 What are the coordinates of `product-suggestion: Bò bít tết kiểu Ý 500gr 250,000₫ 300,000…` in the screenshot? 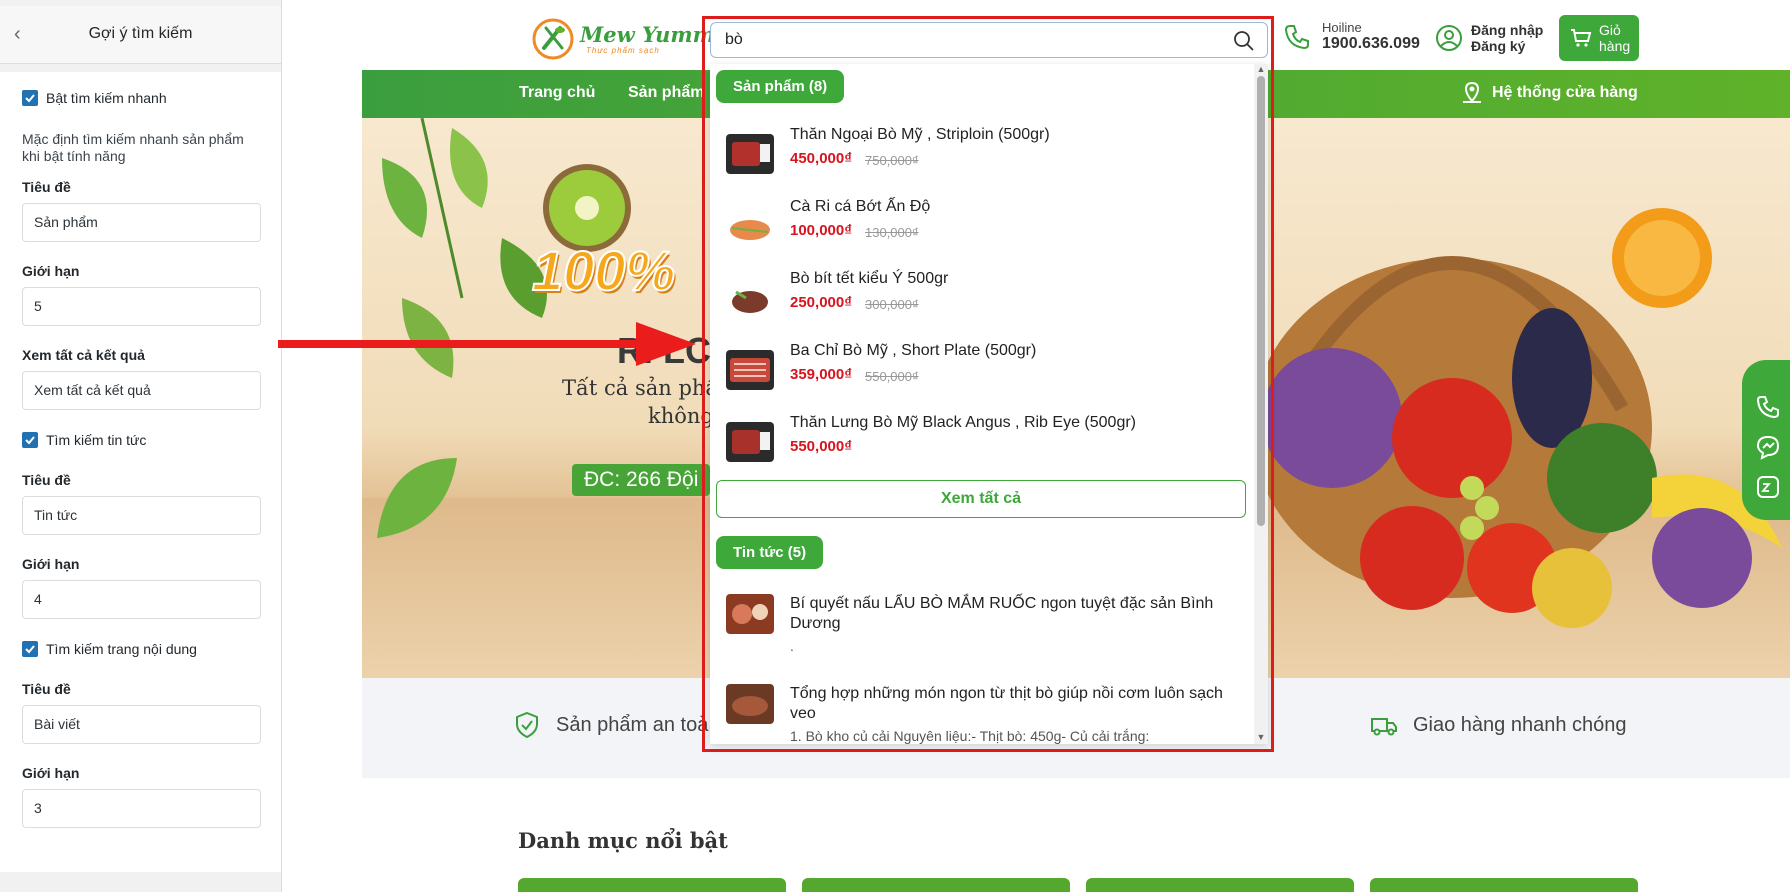 It's located at (986, 301).